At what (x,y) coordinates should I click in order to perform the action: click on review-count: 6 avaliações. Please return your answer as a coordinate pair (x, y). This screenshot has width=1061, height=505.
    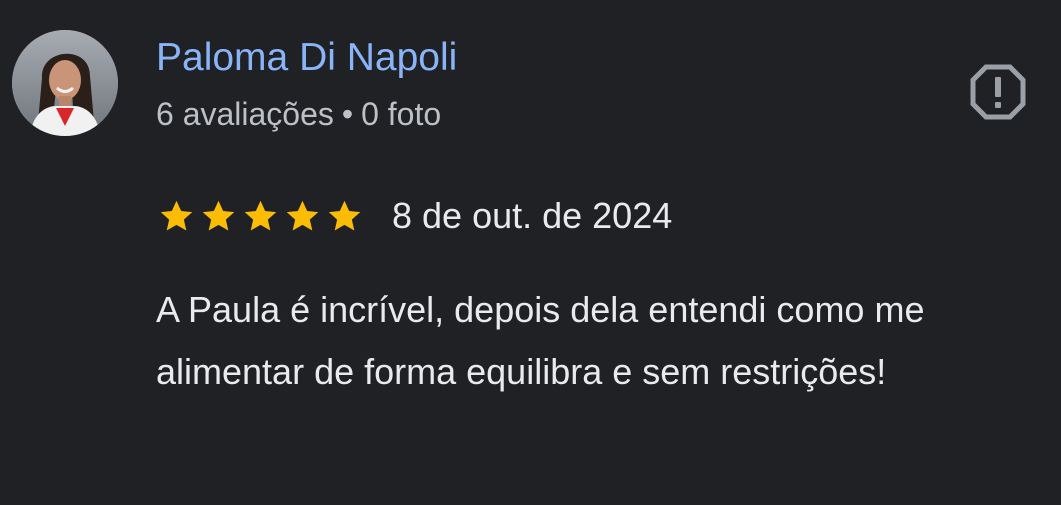
    Looking at the image, I should click on (245, 114).